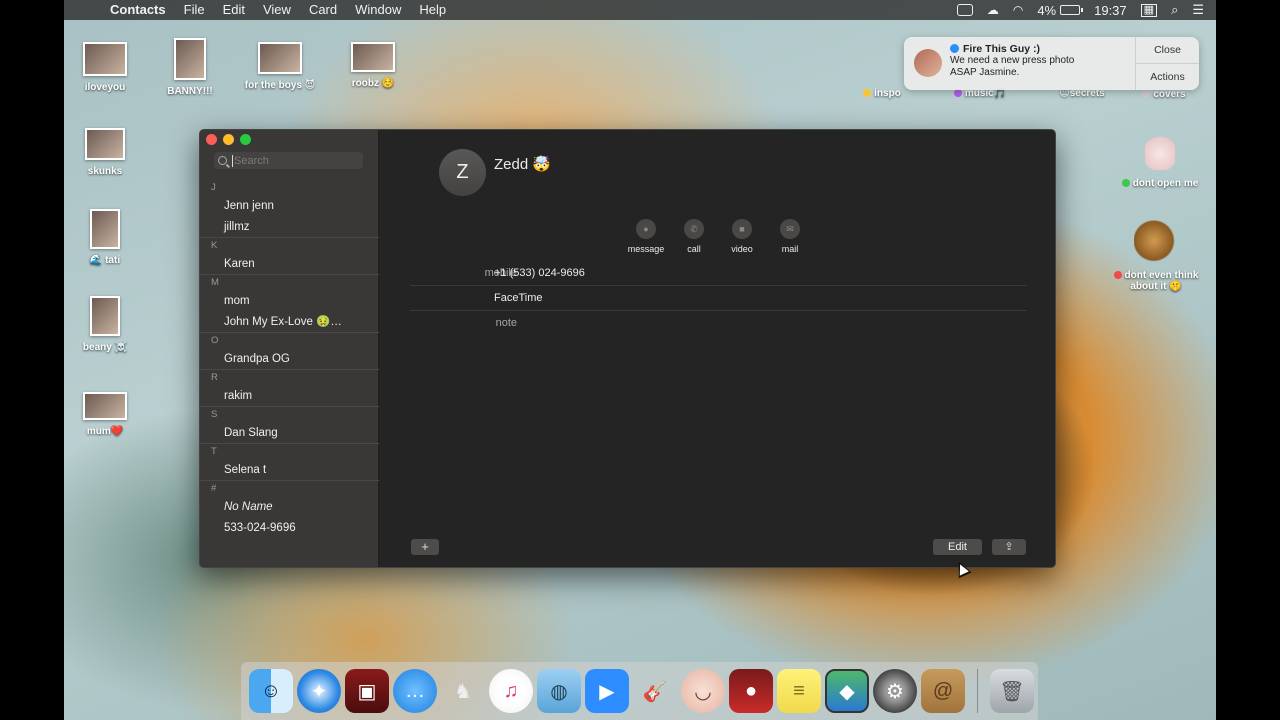 The width and height of the screenshot is (1280, 720). What do you see at coordinates (943, 691) in the screenshot?
I see `contacts-icon: @` at bounding box center [943, 691].